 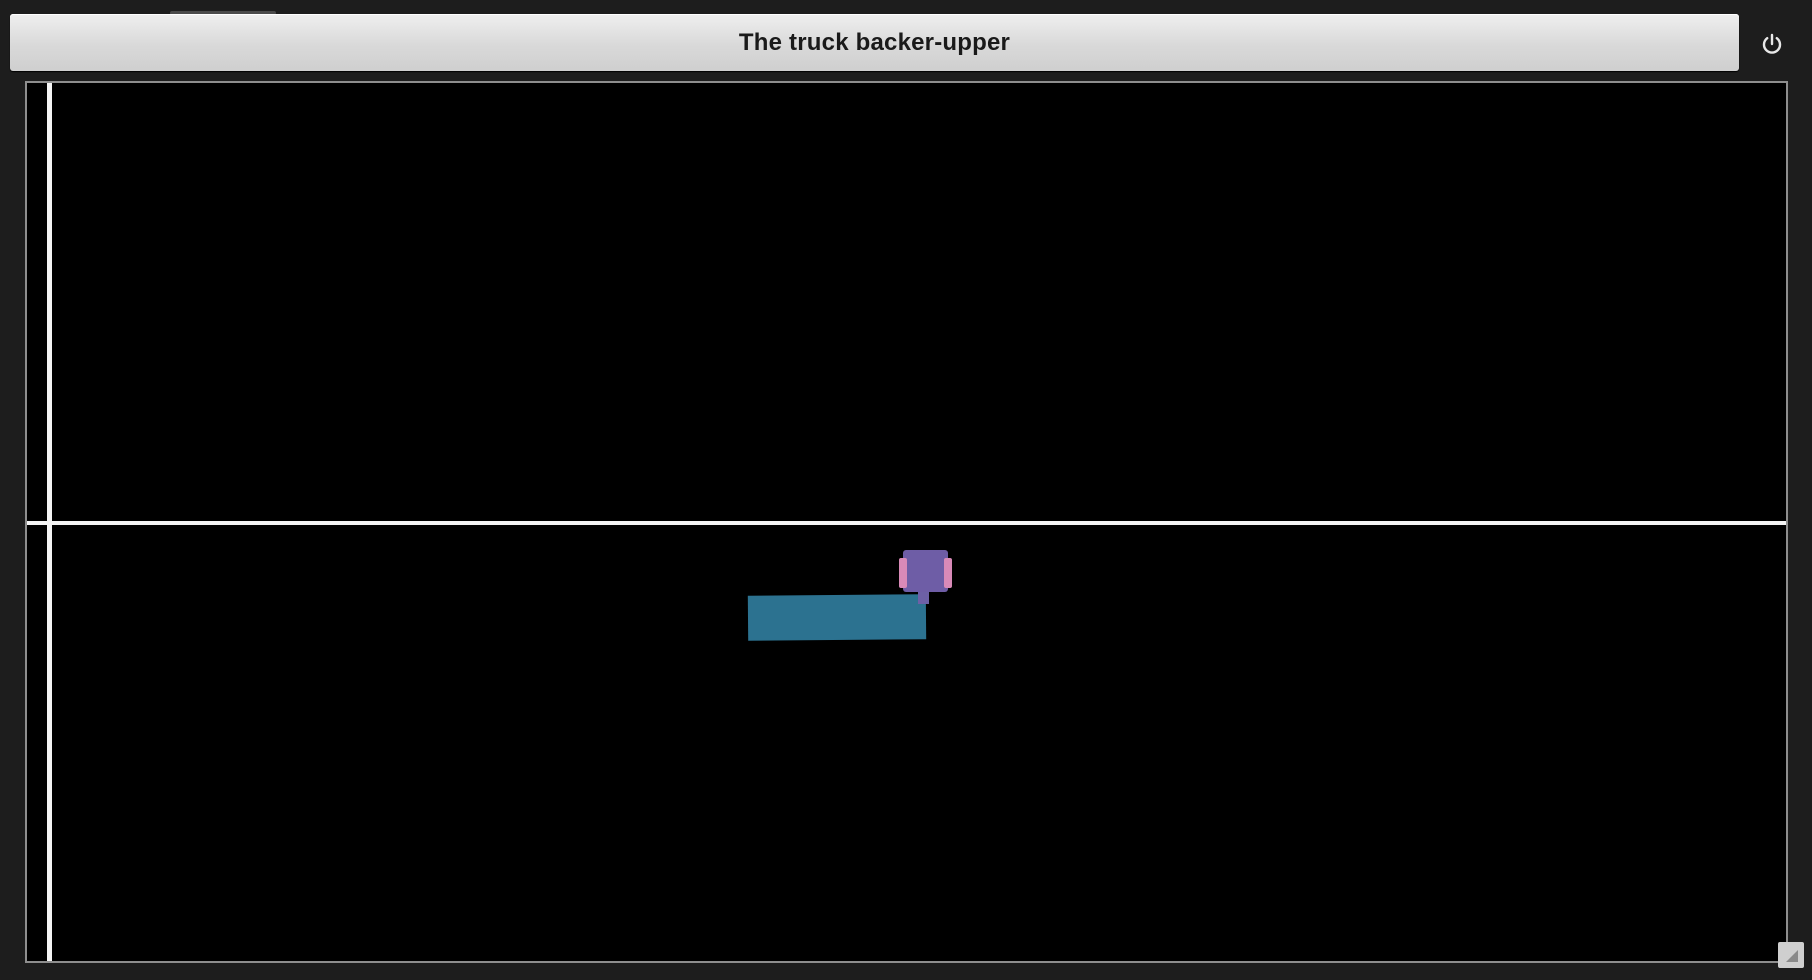 I want to click on power-button, so click(x=1772, y=44).